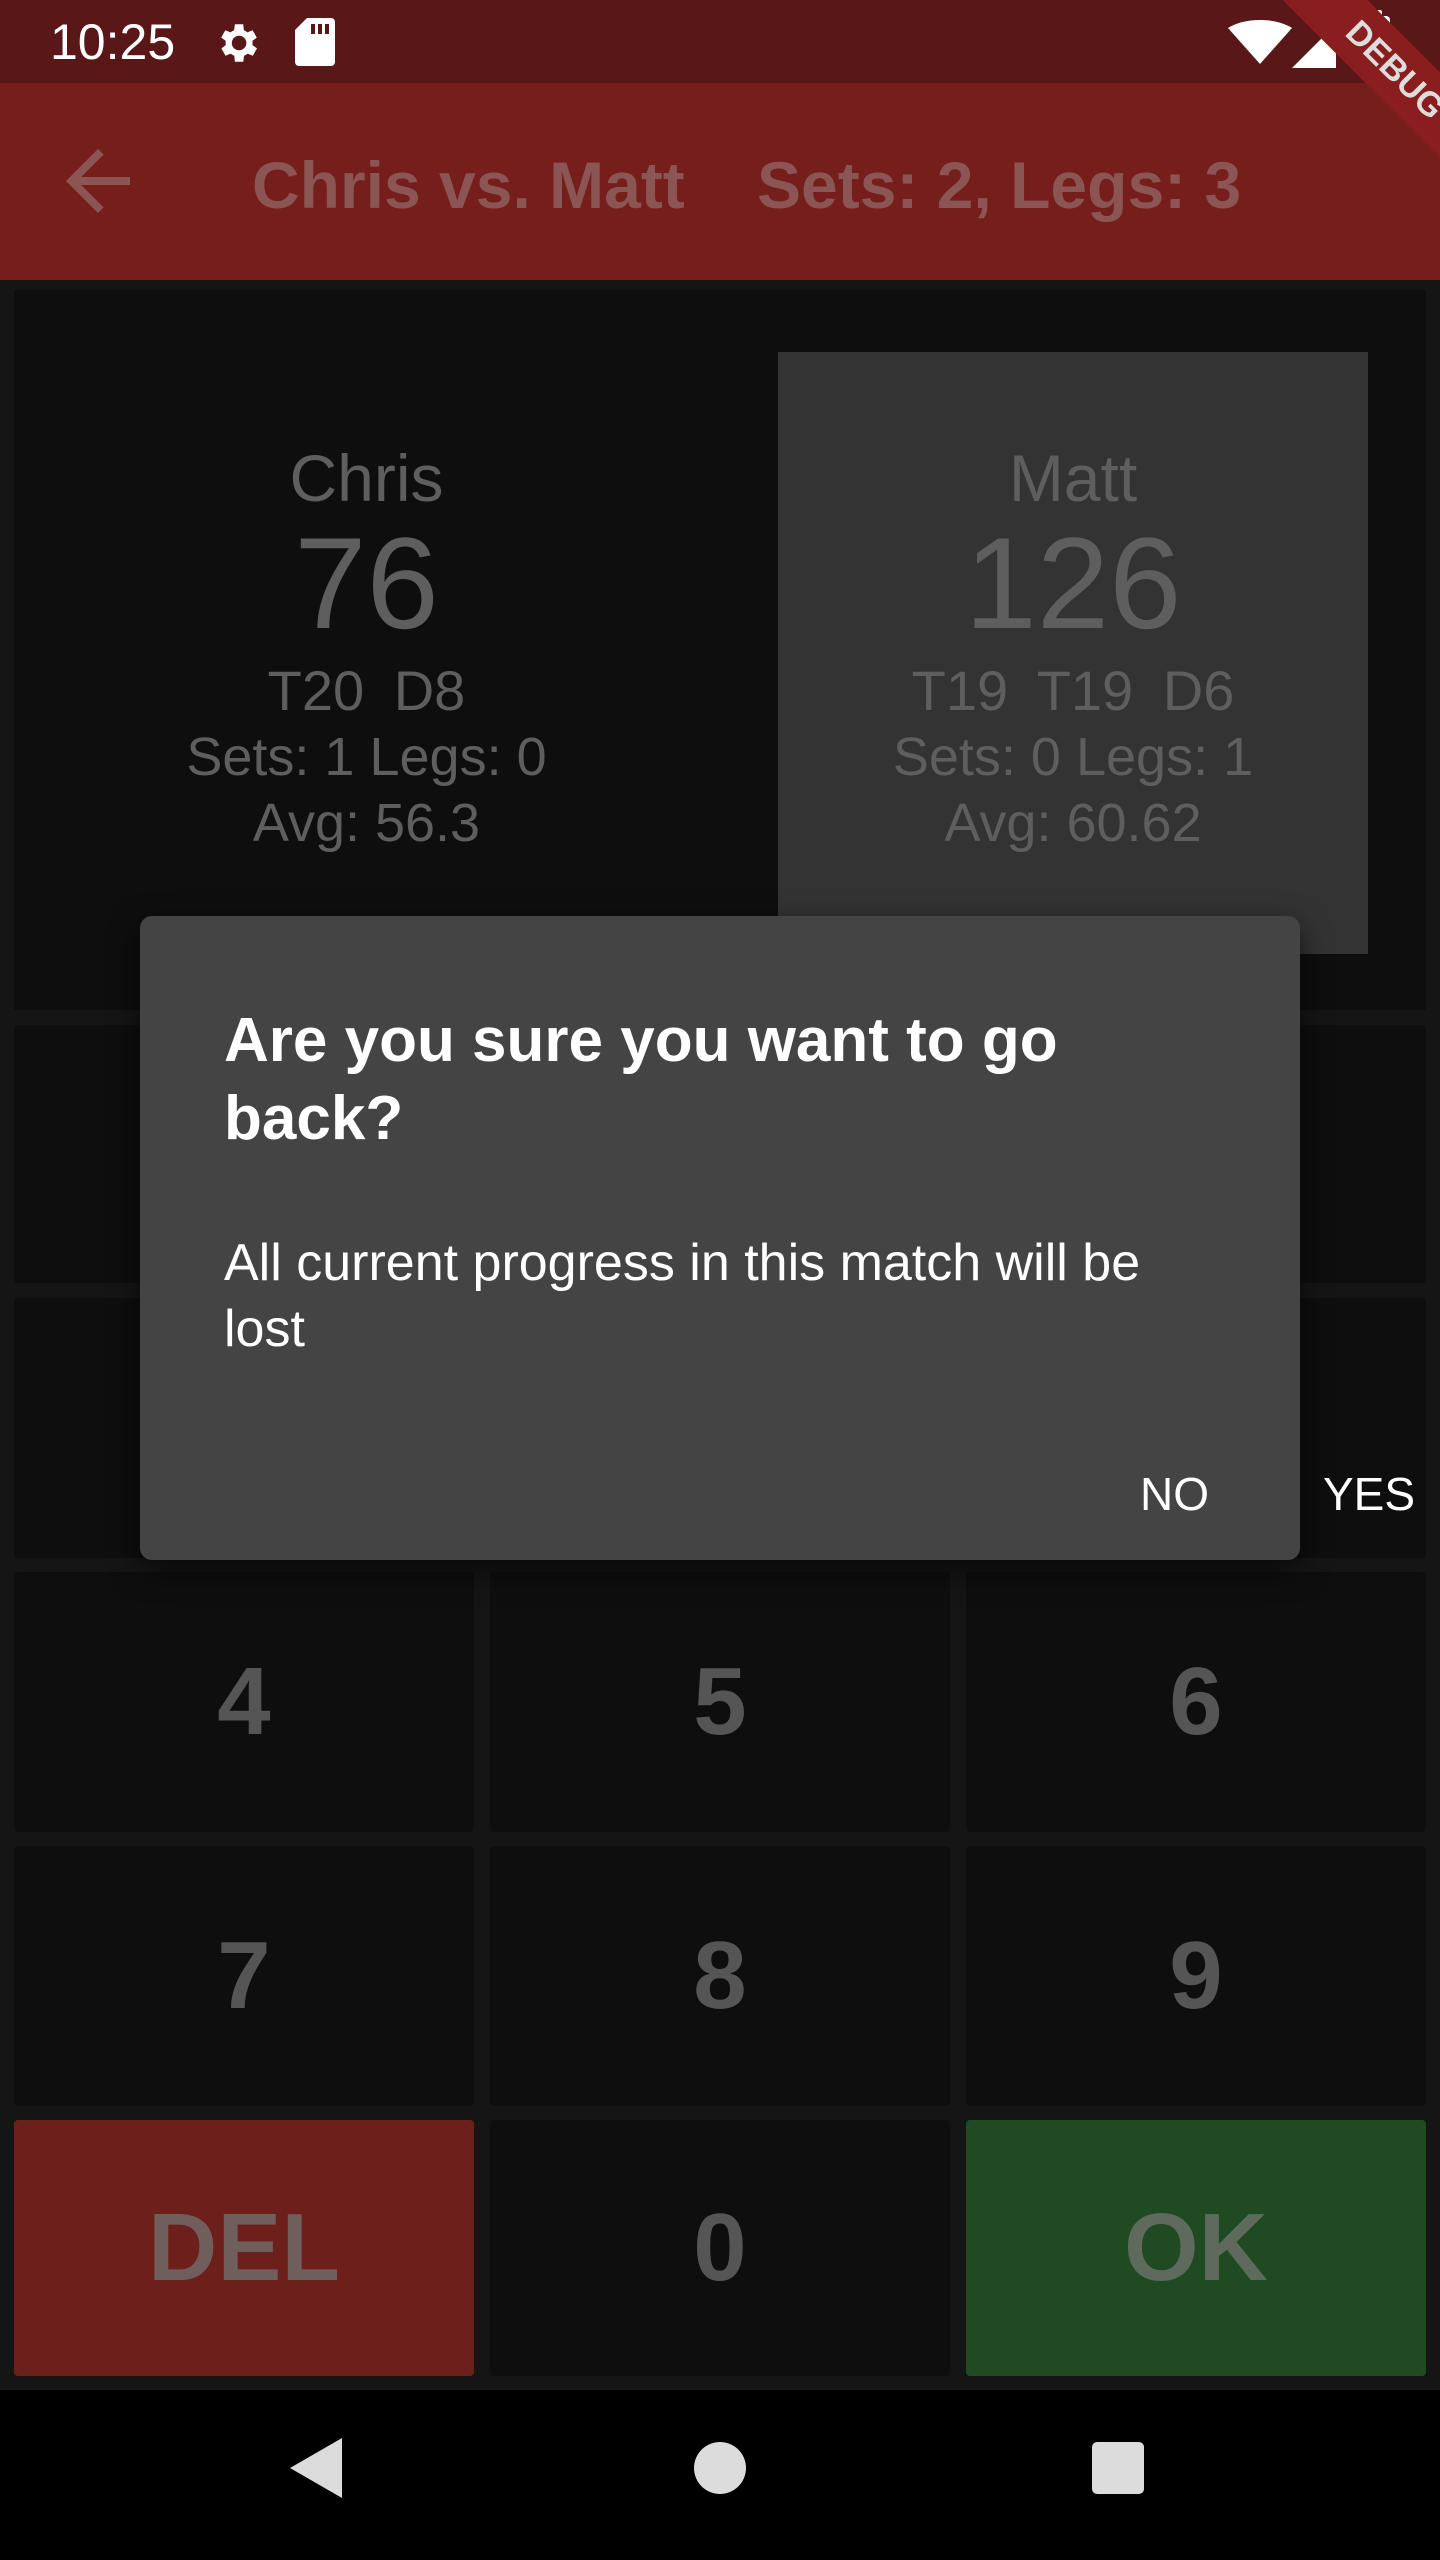 This screenshot has width=1440, height=2560. I want to click on system-nav-bar, so click(720, 2475).